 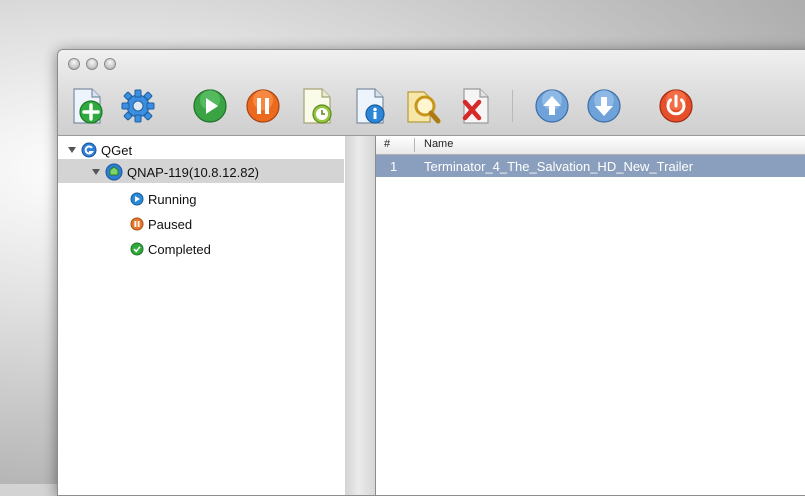 I want to click on tree-item-qget: QGet, so click(x=100, y=150).